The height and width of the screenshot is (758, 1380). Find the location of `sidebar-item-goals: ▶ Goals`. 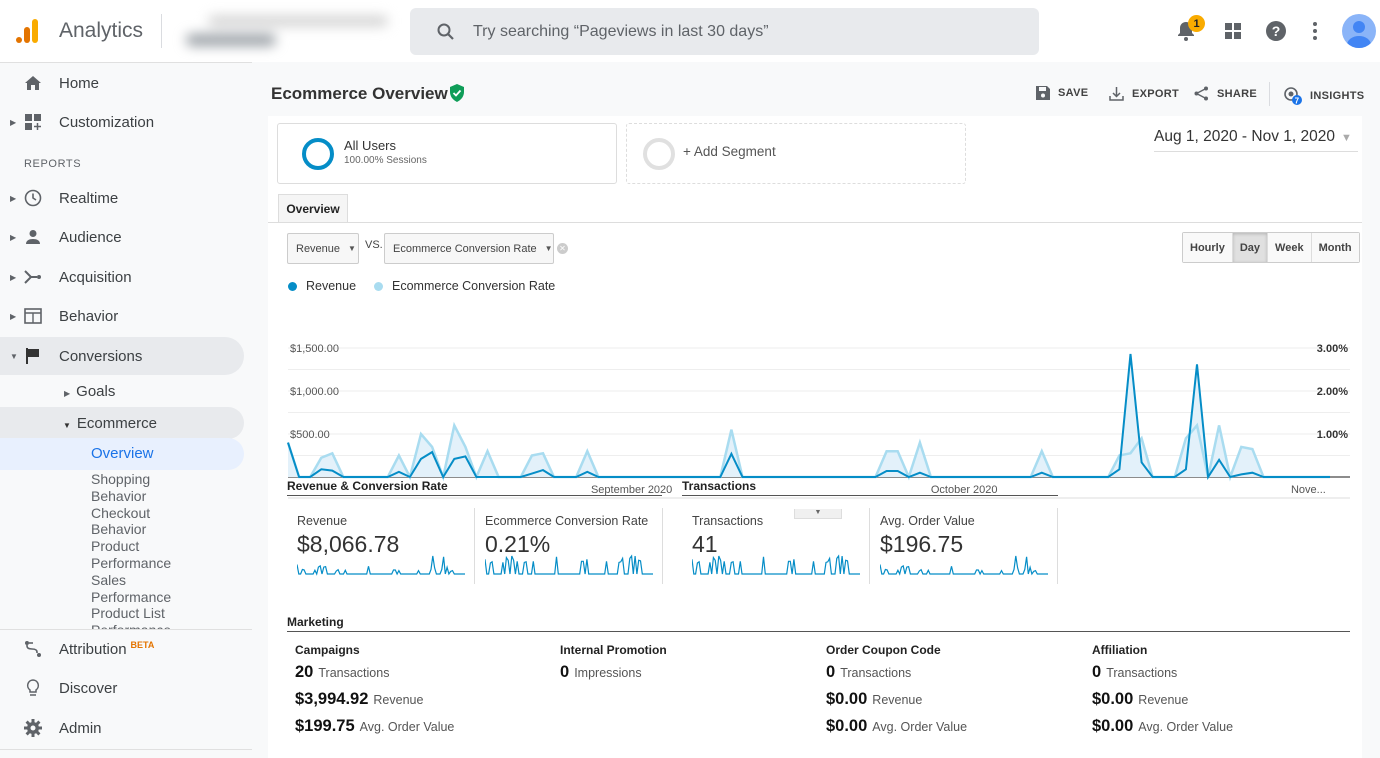

sidebar-item-goals: ▶ Goals is located at coordinates (89, 391).